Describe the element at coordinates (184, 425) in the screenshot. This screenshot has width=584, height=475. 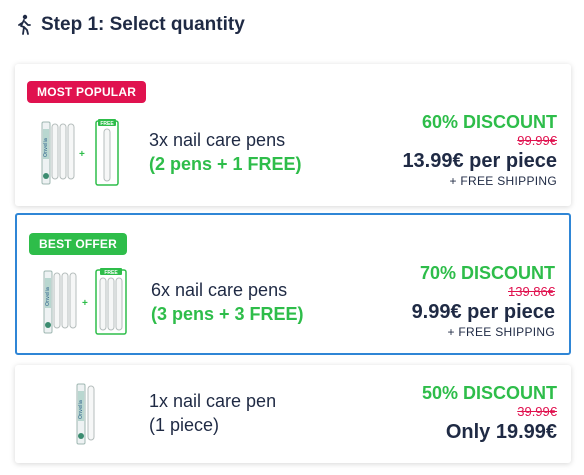
I see `option-subtitle: (1 piece)` at that location.